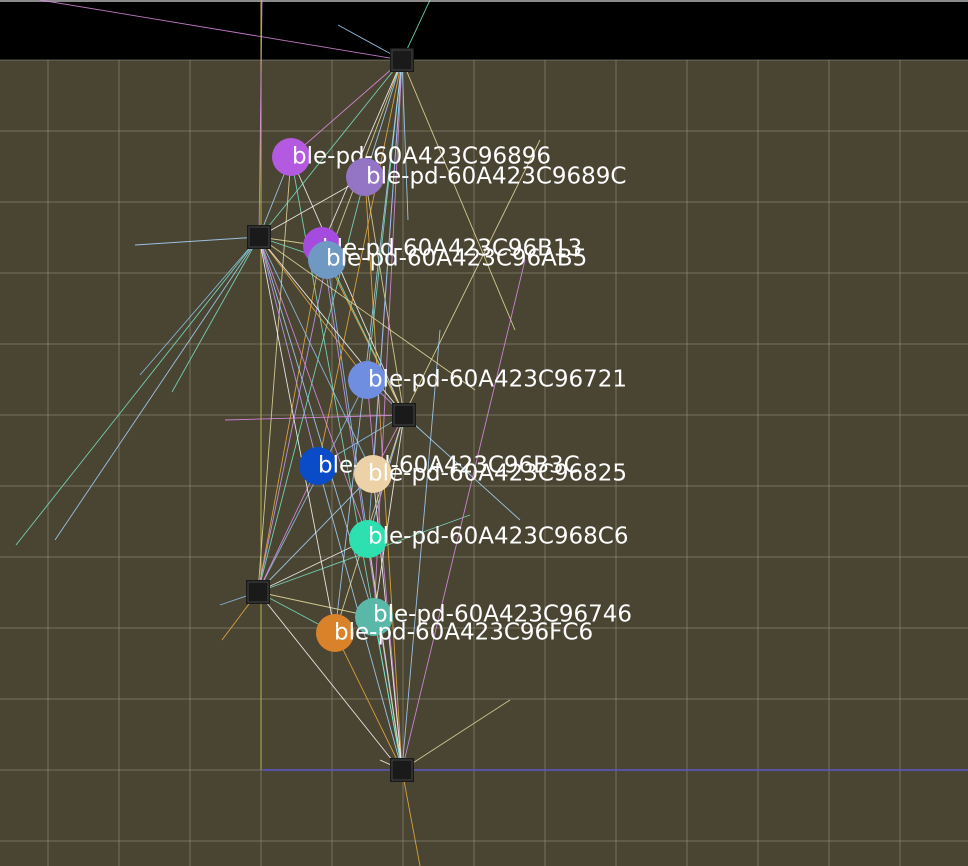 The image size is (968, 866). I want to click on tag-marker: ble-pd-60A423C96825, so click(490, 474).